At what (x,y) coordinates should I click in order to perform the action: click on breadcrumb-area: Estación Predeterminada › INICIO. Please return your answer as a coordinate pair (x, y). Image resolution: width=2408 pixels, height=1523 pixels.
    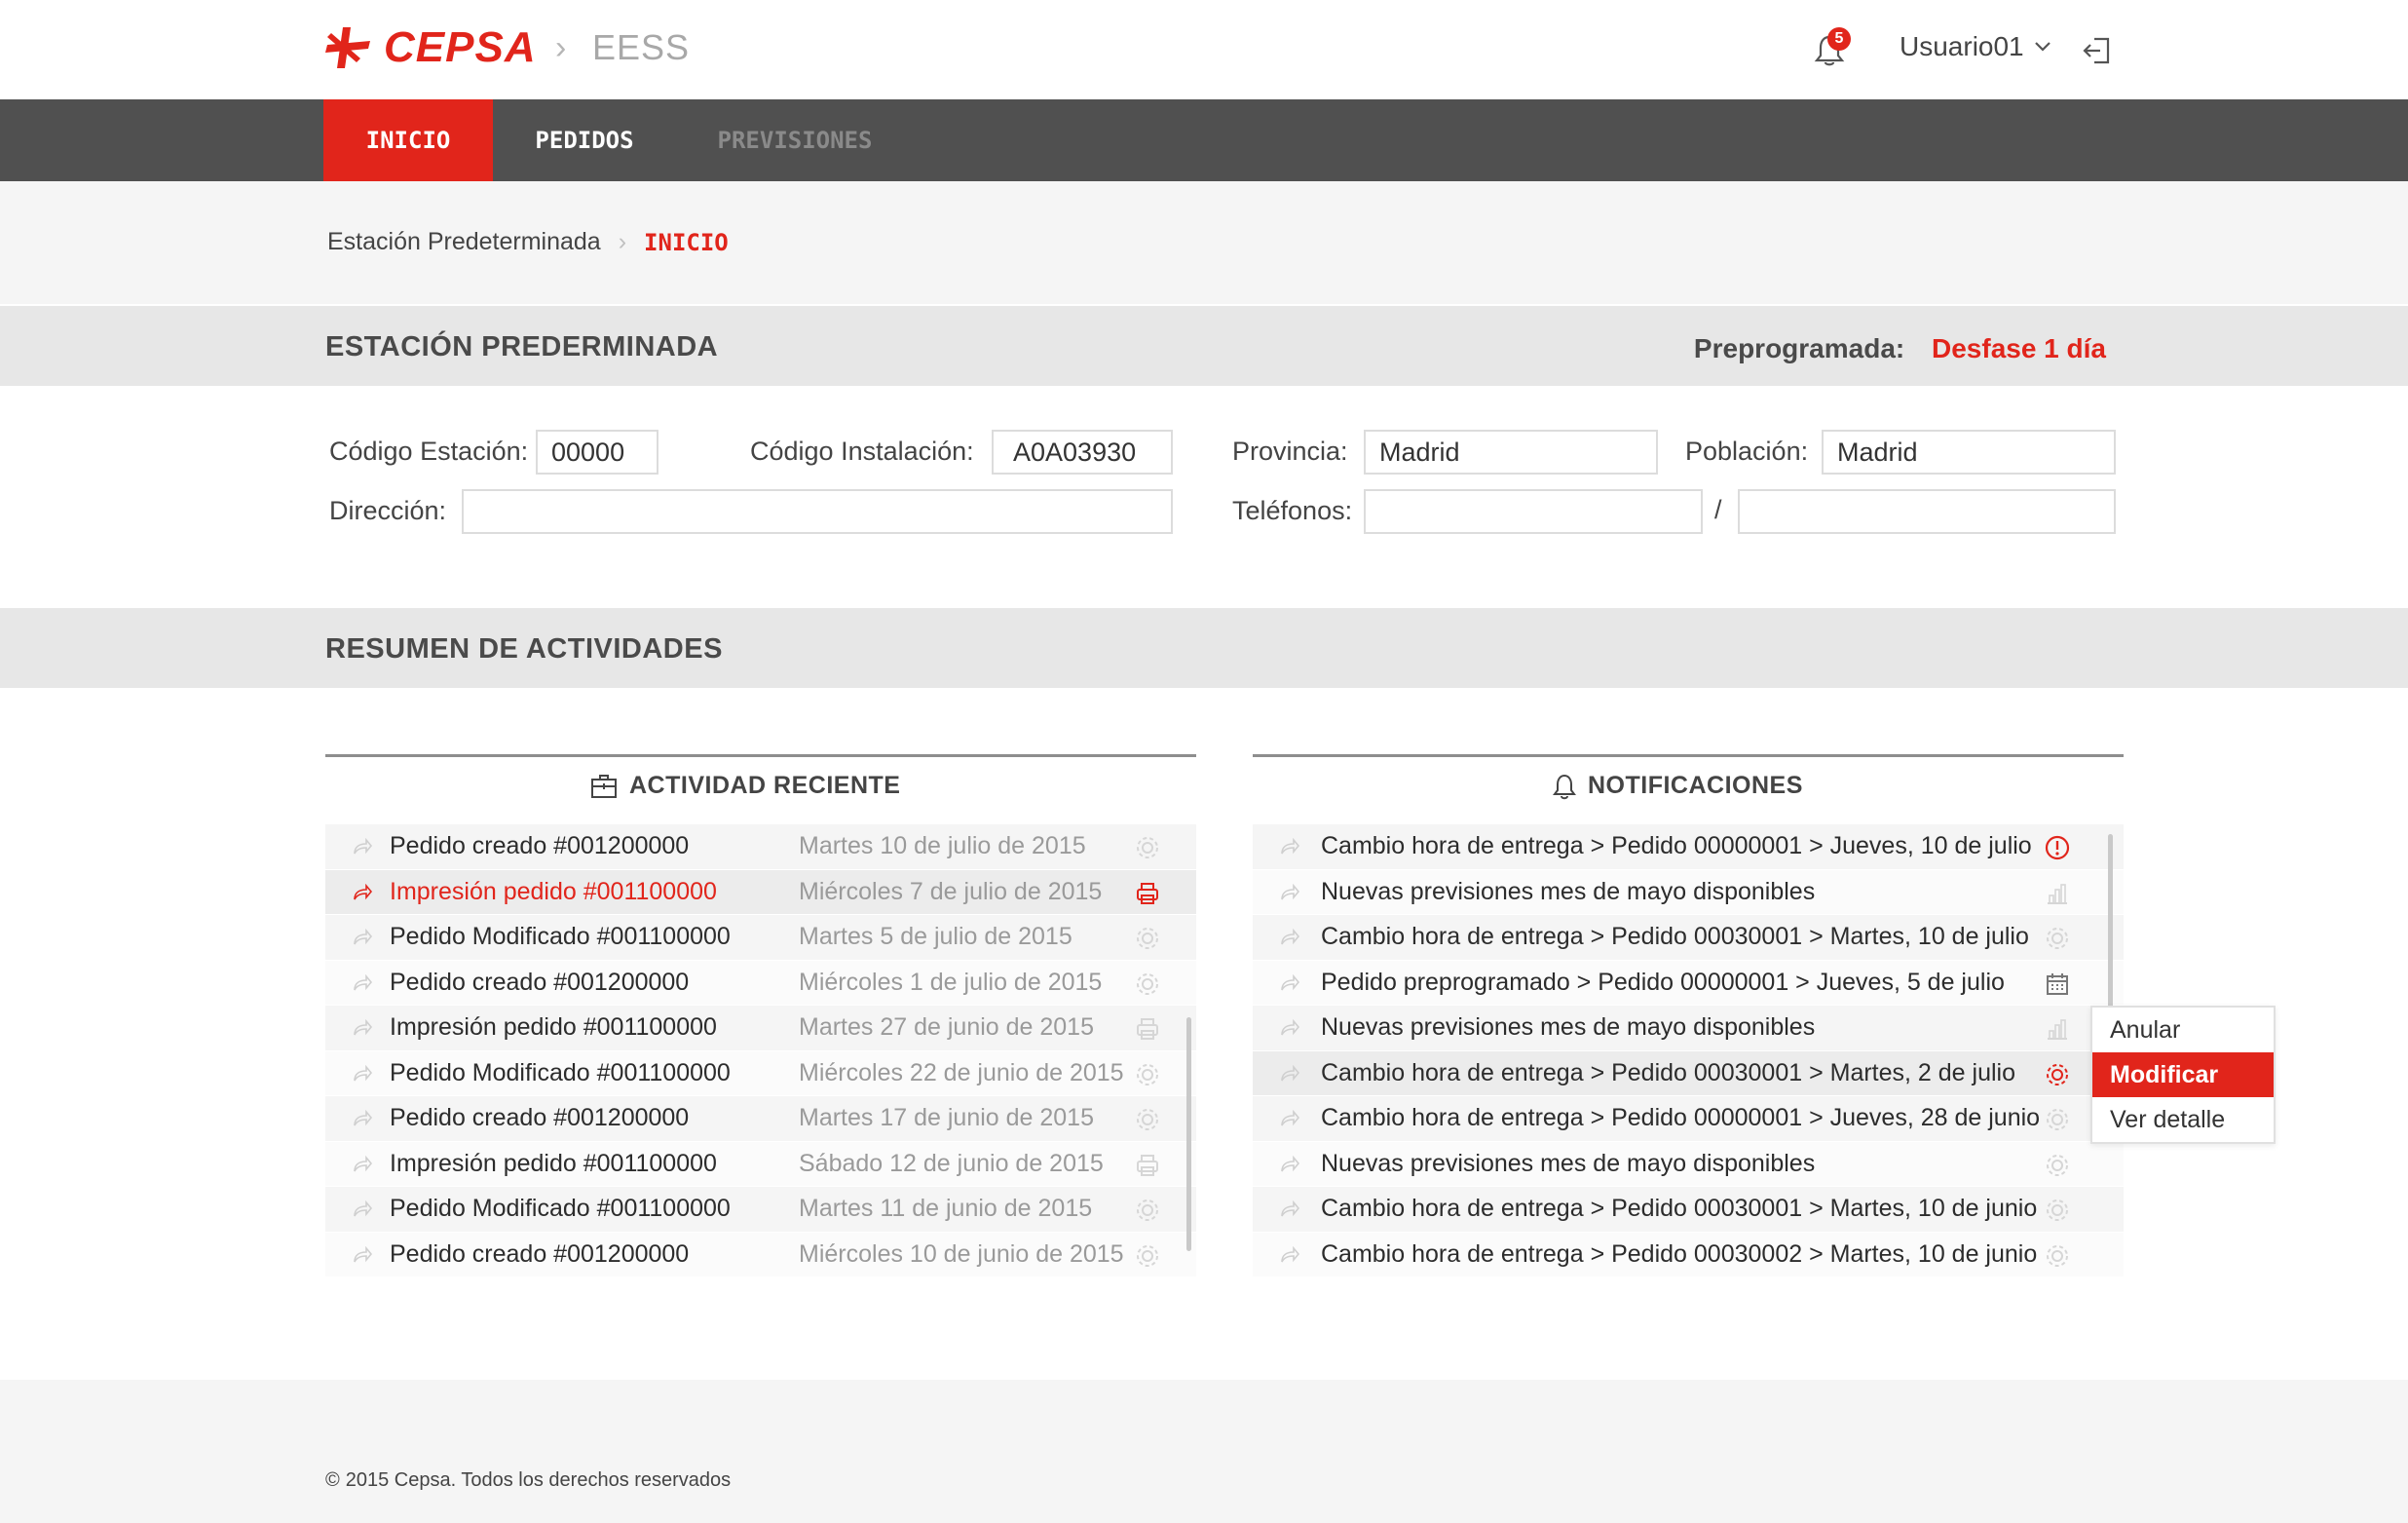
    Looking at the image, I should click on (1204, 242).